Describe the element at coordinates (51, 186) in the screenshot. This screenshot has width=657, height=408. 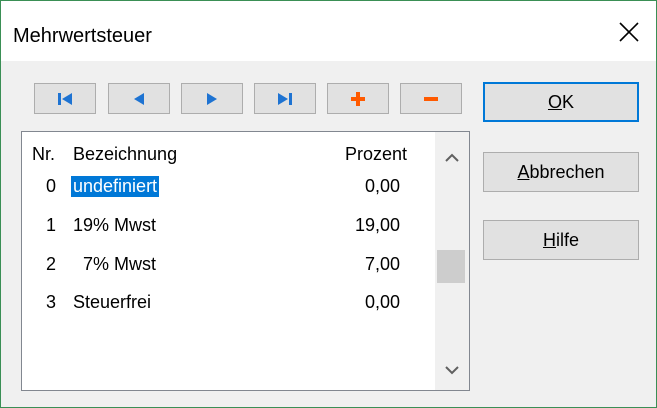
I see `row-nr: 0` at that location.